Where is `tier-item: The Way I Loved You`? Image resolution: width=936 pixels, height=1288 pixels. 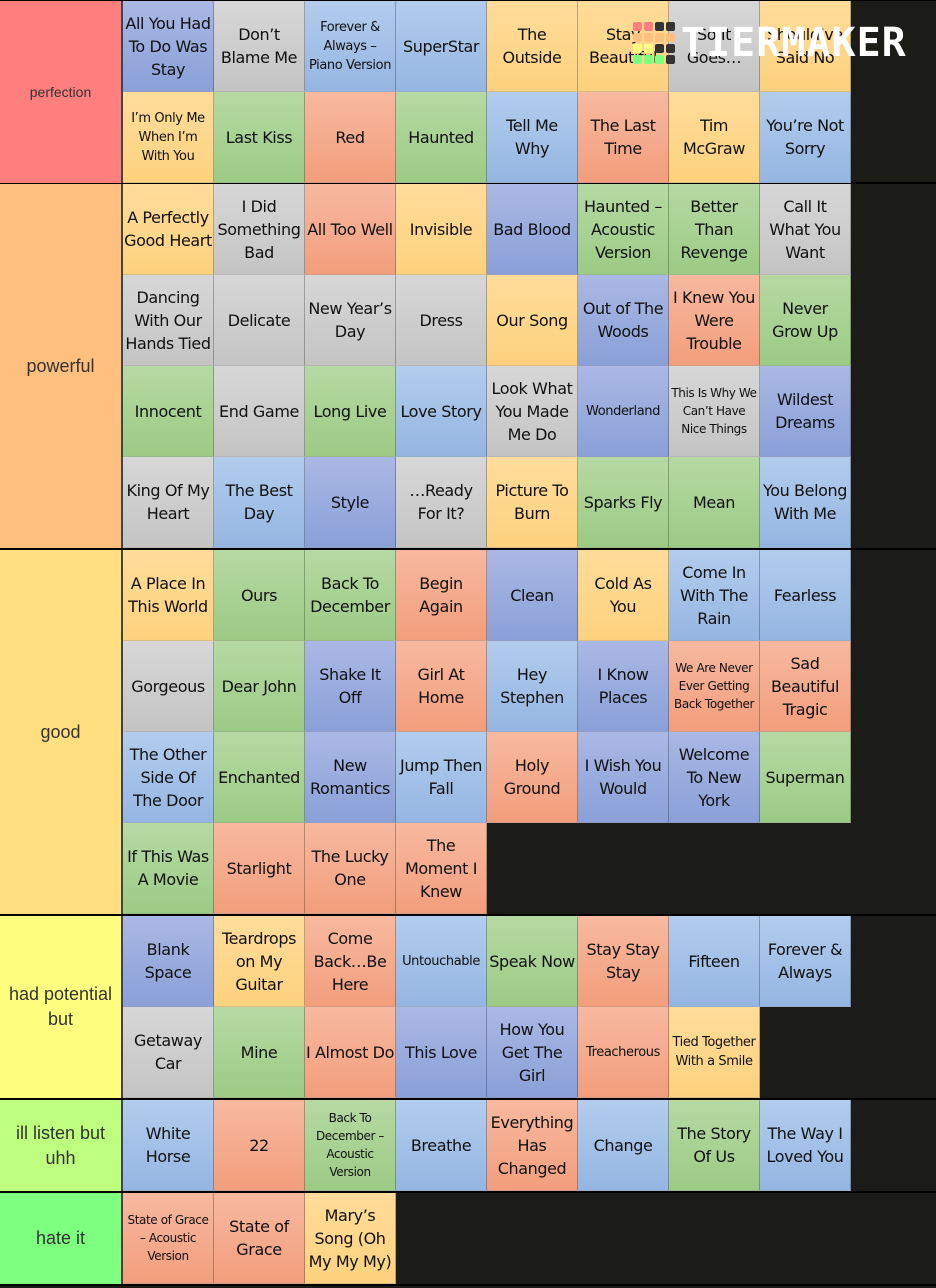 tier-item: The Way I Loved You is located at coordinates (805, 1145).